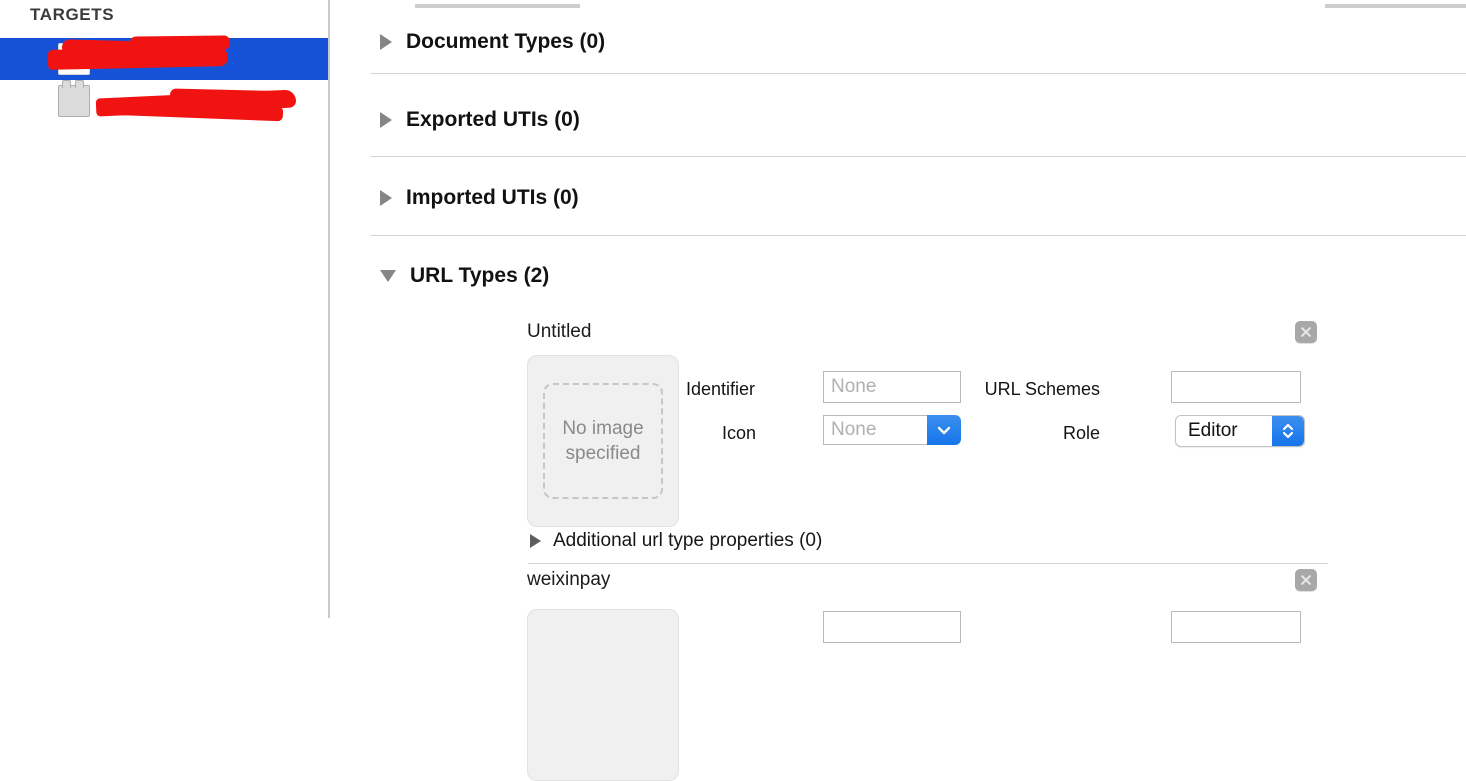 The width and height of the screenshot is (1466, 781). Describe the element at coordinates (892, 627) in the screenshot. I see `identifier-input` at that location.